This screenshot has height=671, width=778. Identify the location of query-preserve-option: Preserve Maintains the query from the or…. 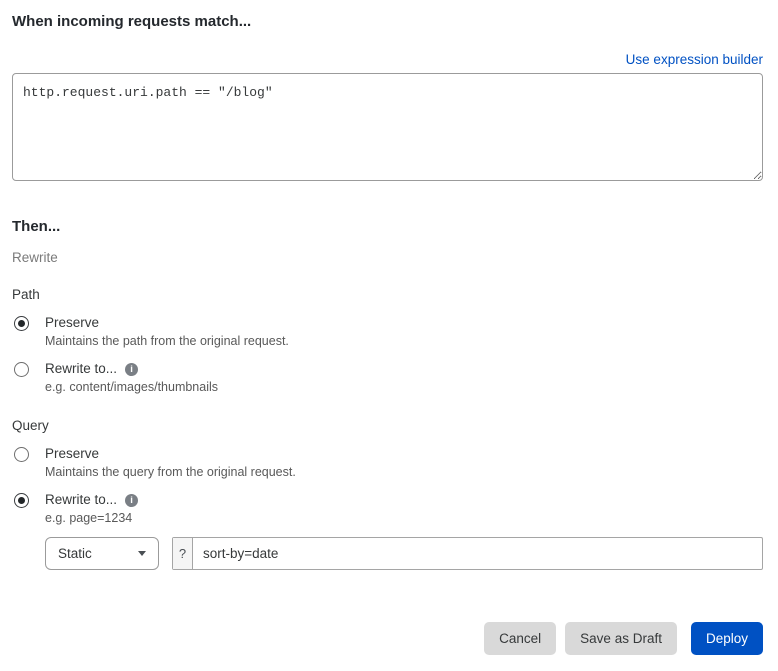
(387, 462).